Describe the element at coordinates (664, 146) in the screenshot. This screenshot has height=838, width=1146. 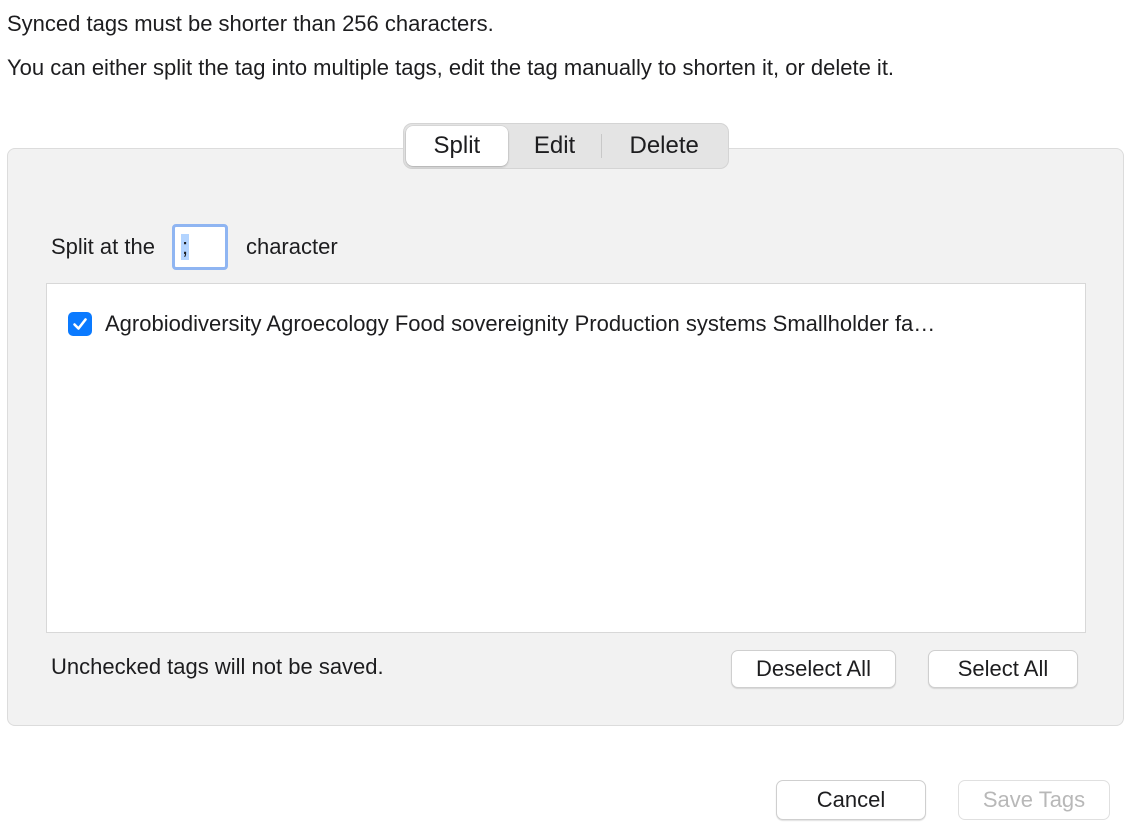
I see `tab-delete: Delete` at that location.